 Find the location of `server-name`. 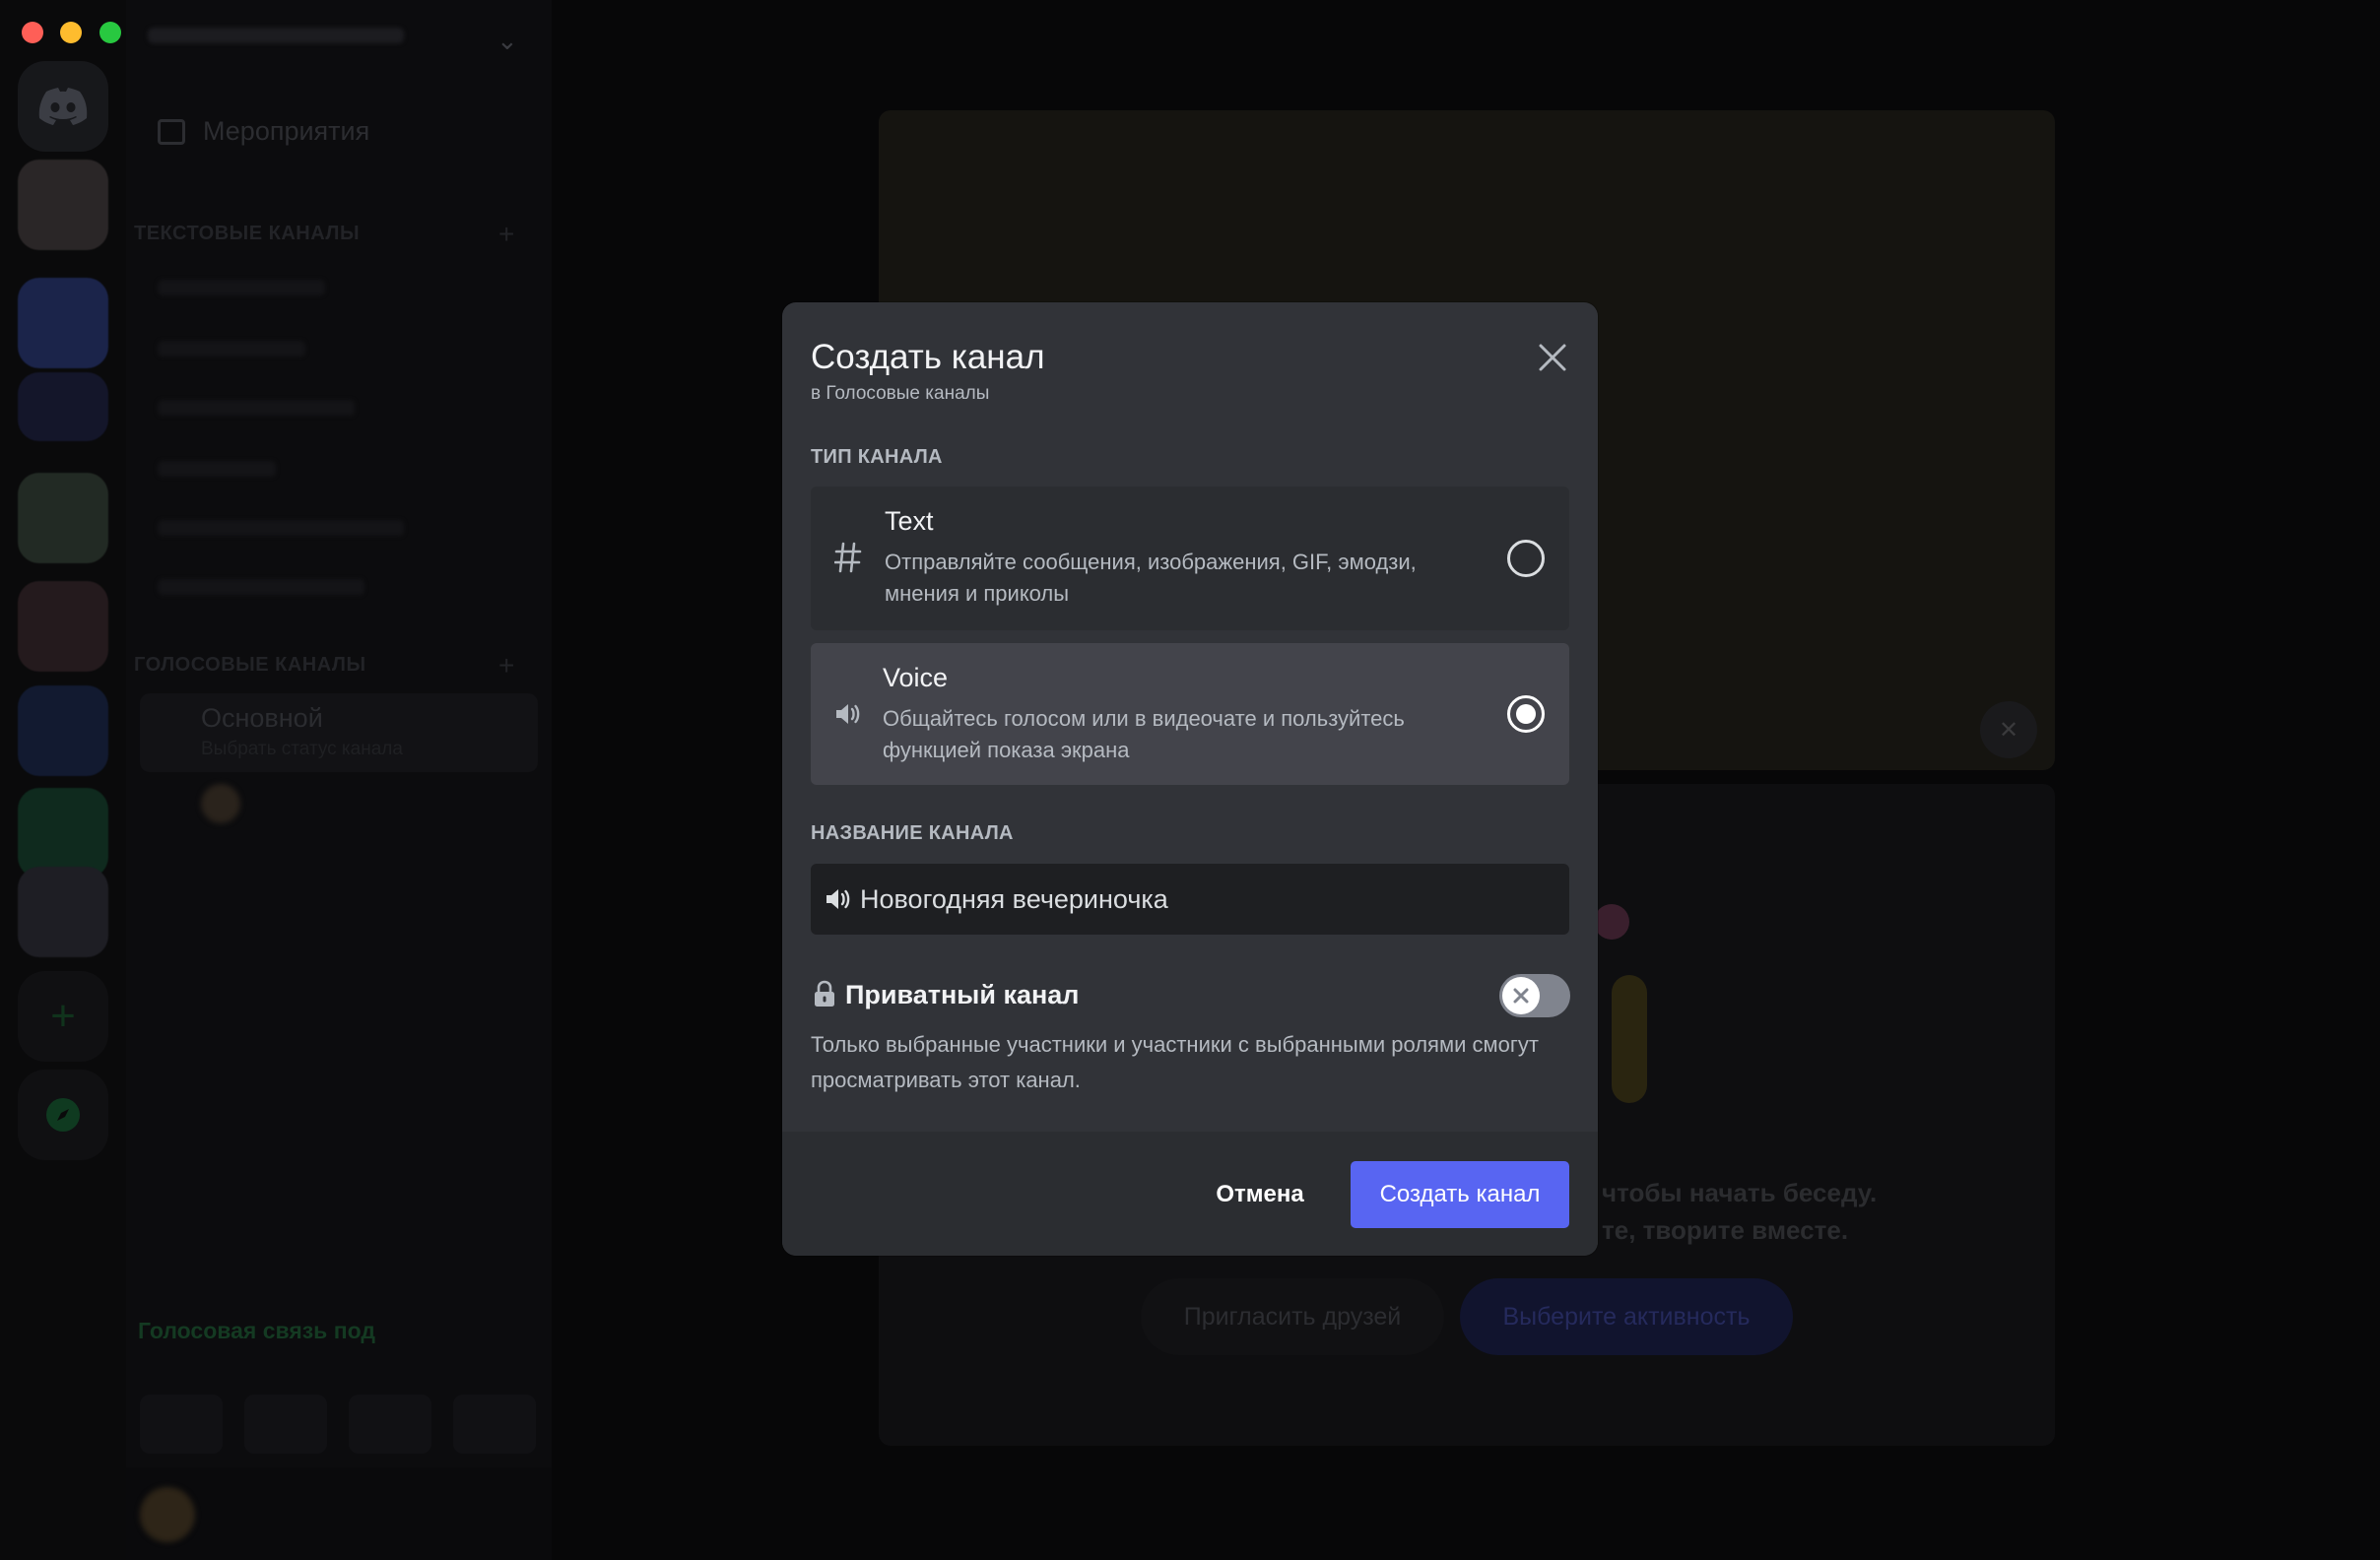

server-name is located at coordinates (276, 35).